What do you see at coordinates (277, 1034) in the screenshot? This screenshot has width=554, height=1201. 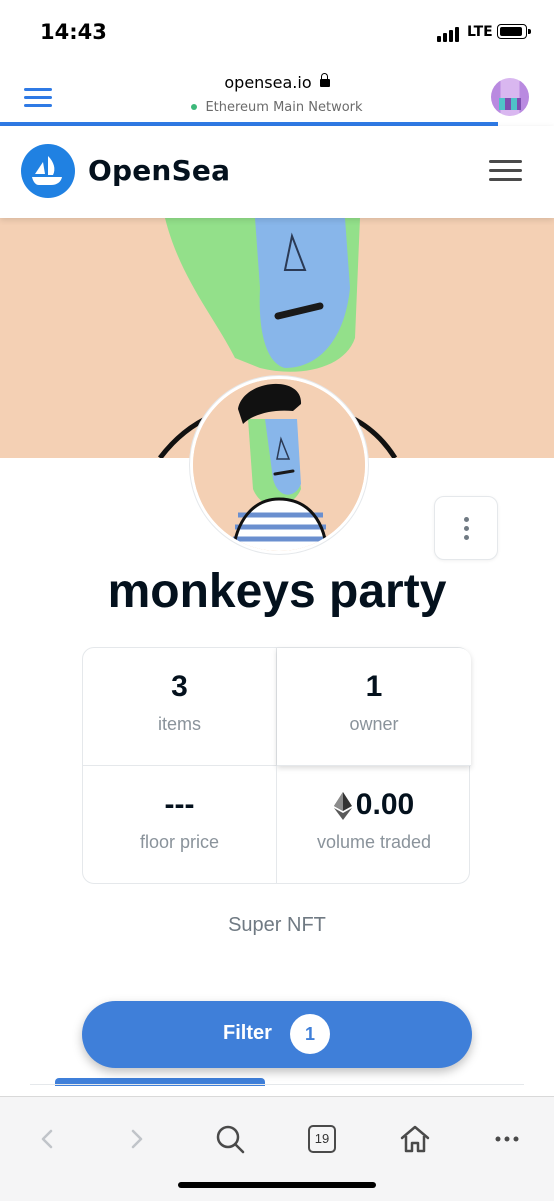 I see `filter-button: Filter 1` at bounding box center [277, 1034].